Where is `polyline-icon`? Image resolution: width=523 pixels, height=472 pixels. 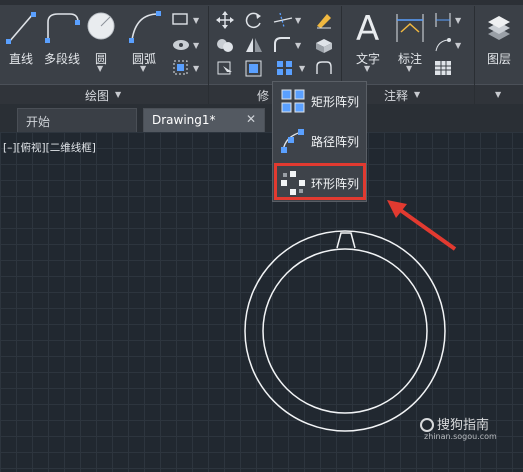 polyline-icon is located at coordinates (62, 28).